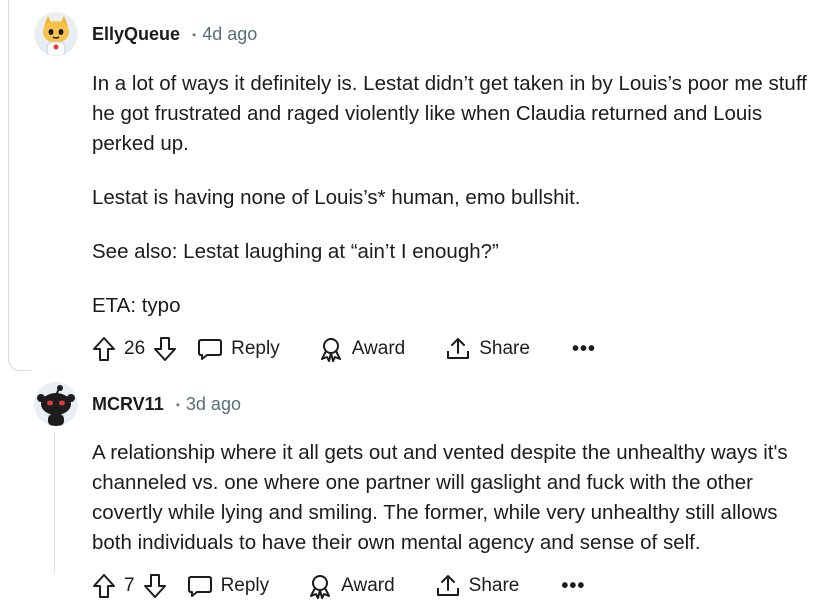  What do you see at coordinates (54, 502) in the screenshot?
I see `thread-line-bottom` at bounding box center [54, 502].